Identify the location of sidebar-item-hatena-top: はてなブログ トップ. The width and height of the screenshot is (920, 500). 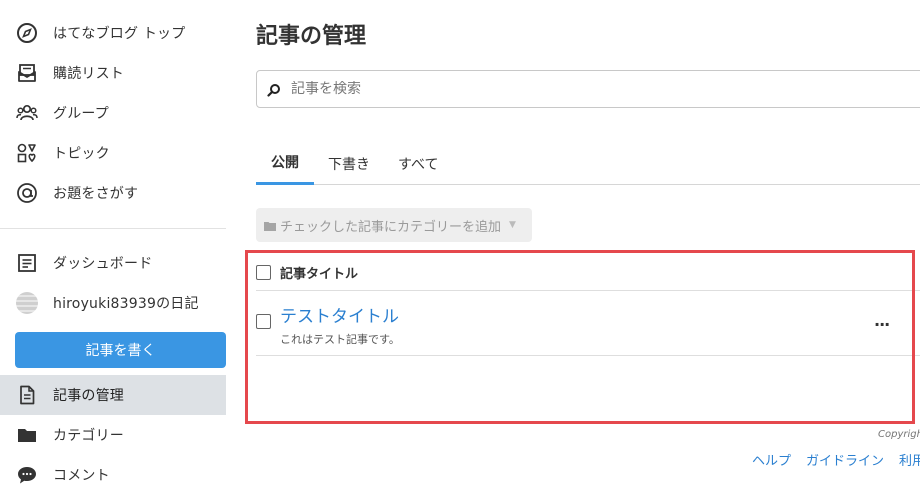
(113, 33).